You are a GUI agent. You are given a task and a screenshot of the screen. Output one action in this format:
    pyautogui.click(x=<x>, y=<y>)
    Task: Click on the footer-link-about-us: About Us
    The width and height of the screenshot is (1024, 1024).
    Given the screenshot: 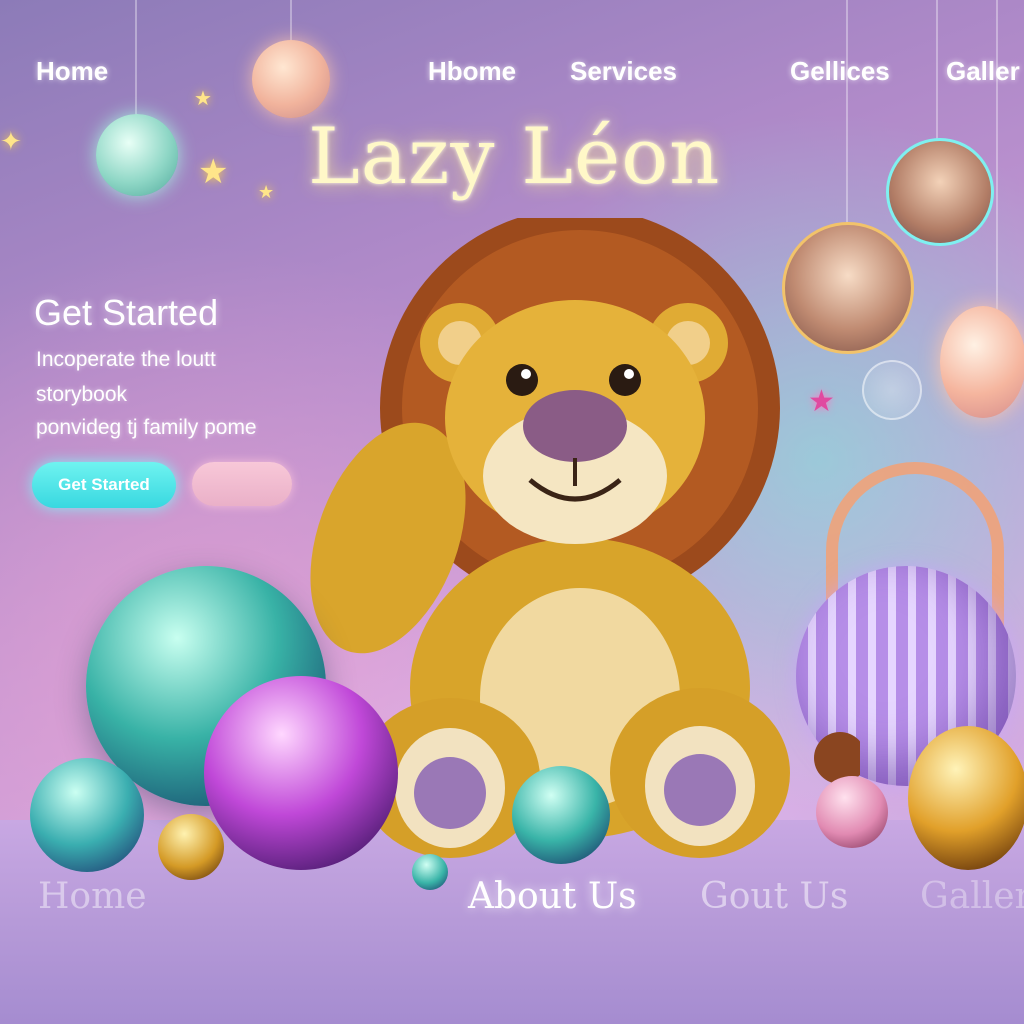 What is the action you would take?
    pyautogui.click(x=552, y=896)
    